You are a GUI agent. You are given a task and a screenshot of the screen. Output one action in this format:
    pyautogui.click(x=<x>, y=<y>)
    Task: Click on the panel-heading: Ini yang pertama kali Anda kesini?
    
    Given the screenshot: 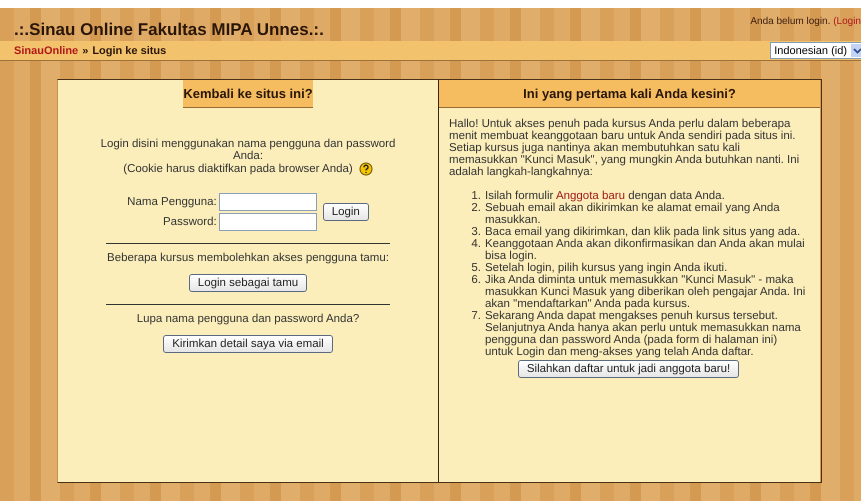 What is the action you would take?
    pyautogui.click(x=629, y=94)
    